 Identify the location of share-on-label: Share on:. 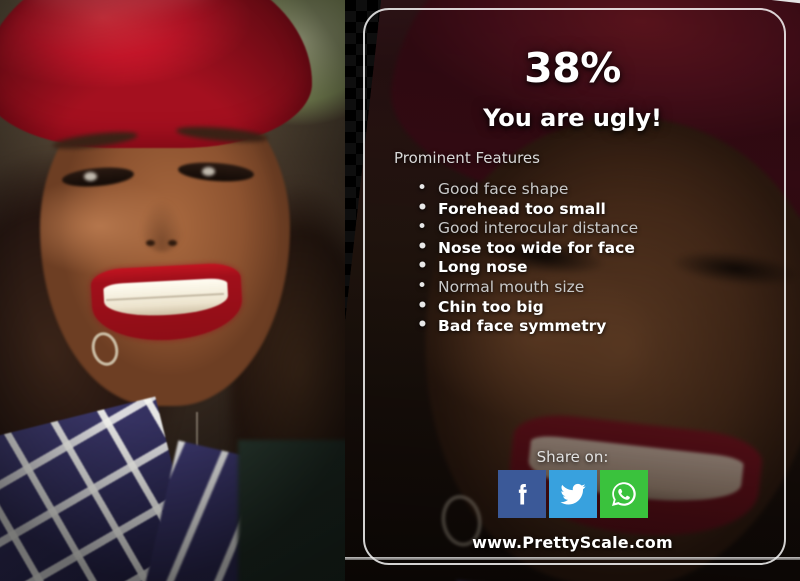
(572, 457).